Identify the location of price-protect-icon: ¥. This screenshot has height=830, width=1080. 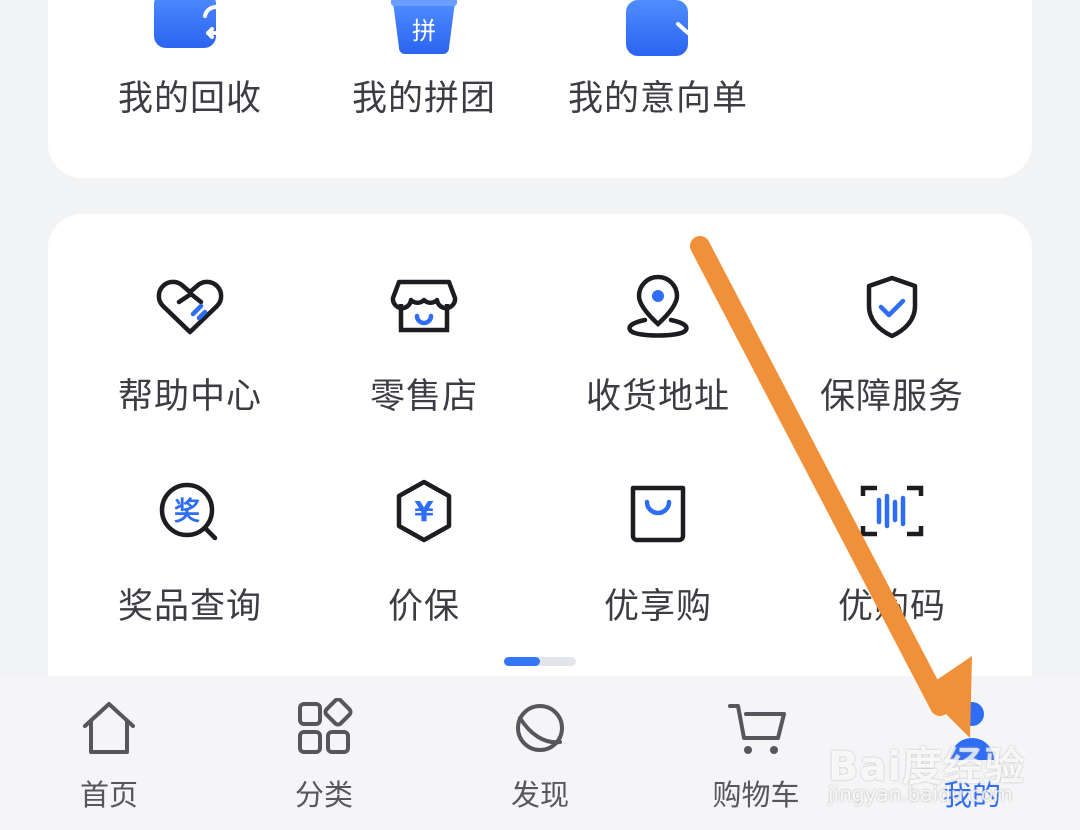
(424, 511).